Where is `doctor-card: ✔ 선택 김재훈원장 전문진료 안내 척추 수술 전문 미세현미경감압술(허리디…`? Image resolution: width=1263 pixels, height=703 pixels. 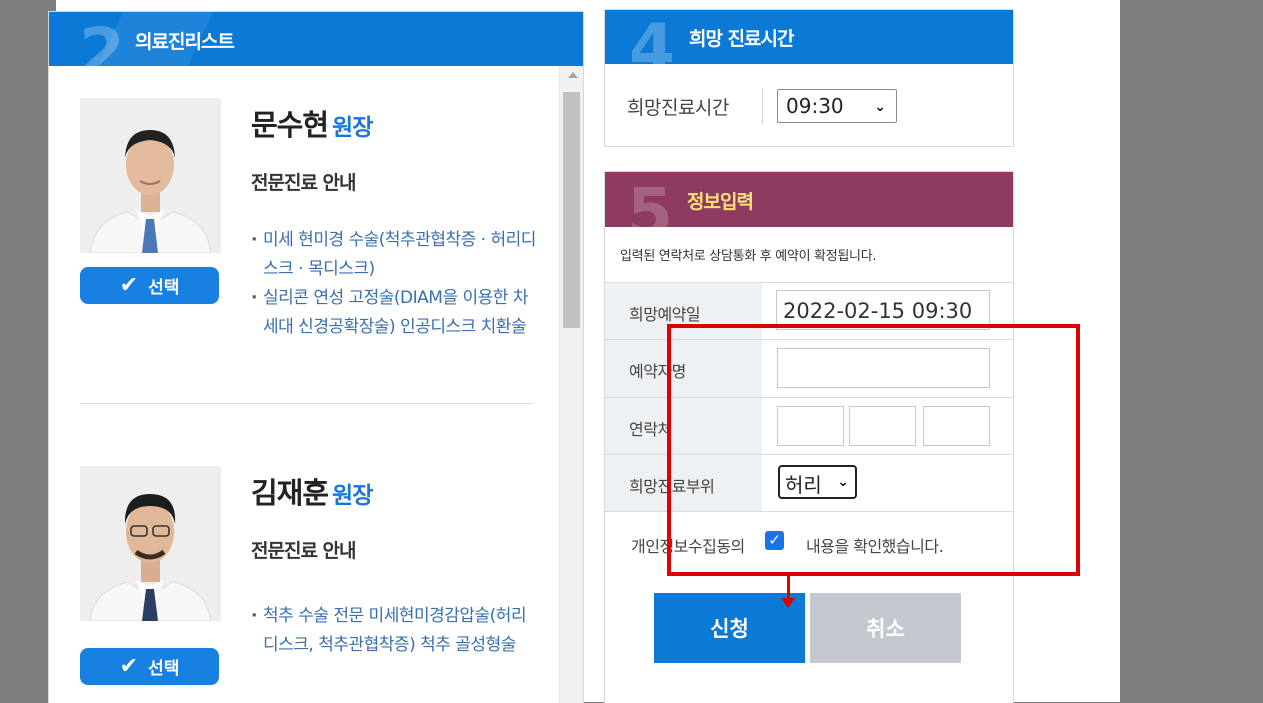 doctor-card: ✔ 선택 김재훈원장 전문진료 안내 척추 수술 전문 미세현미경감압술(허리디… is located at coordinates (315, 584).